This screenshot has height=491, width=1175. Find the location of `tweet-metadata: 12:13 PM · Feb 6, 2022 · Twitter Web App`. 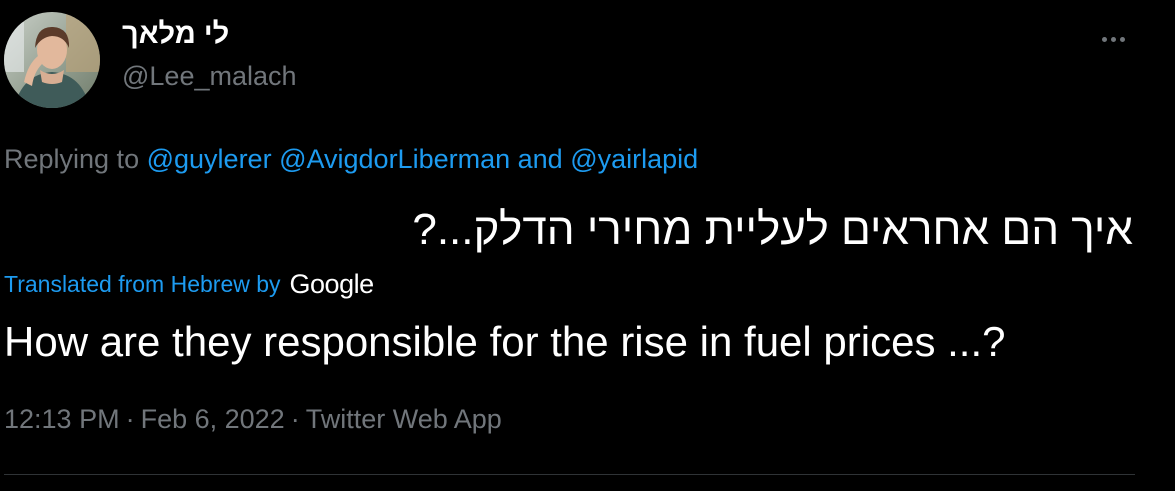

tweet-metadata: 12:13 PM · Feb 6, 2022 · Twitter Web App is located at coordinates (253, 419).